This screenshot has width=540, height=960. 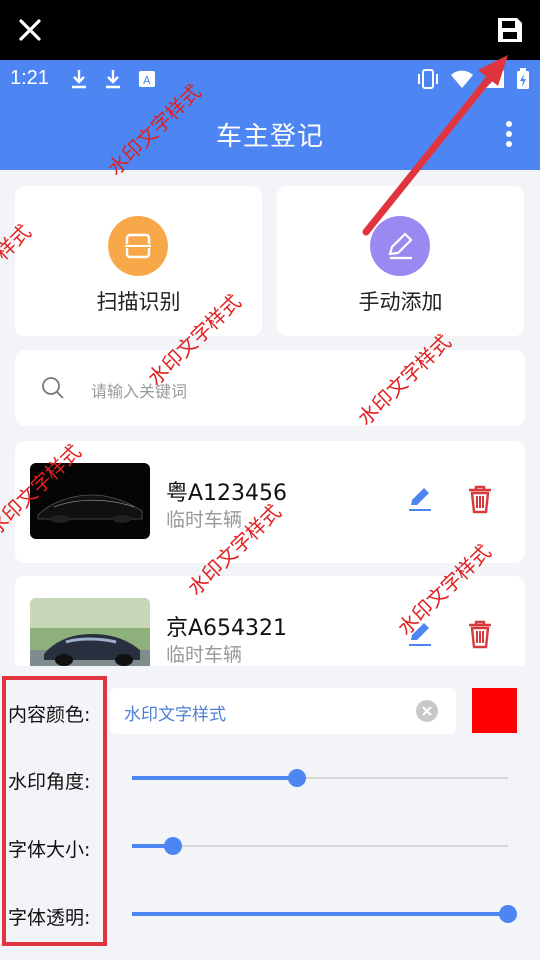 I want to click on search-input: 请输入关键词, so click(x=139, y=390).